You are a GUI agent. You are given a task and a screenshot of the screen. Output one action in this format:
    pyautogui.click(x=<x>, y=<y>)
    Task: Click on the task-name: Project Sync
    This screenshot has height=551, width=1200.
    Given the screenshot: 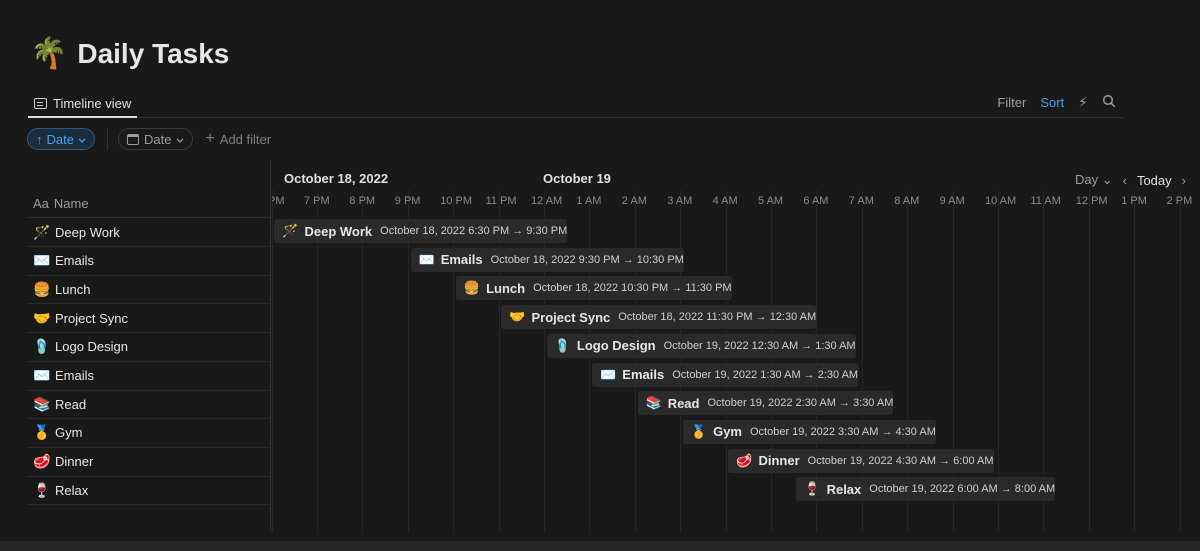 What is the action you would take?
    pyautogui.click(x=91, y=318)
    